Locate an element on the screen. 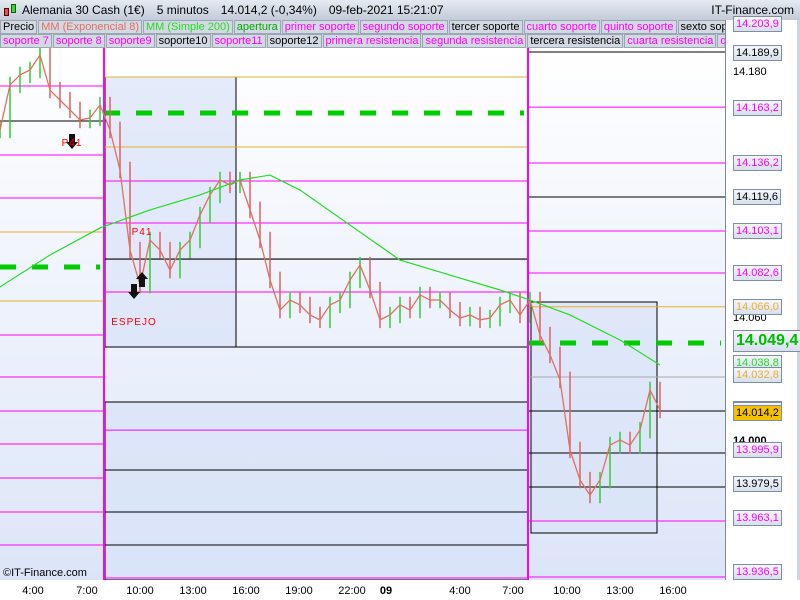 The image size is (800, 600). legend-item: soporte 7 is located at coordinates (26, 41).